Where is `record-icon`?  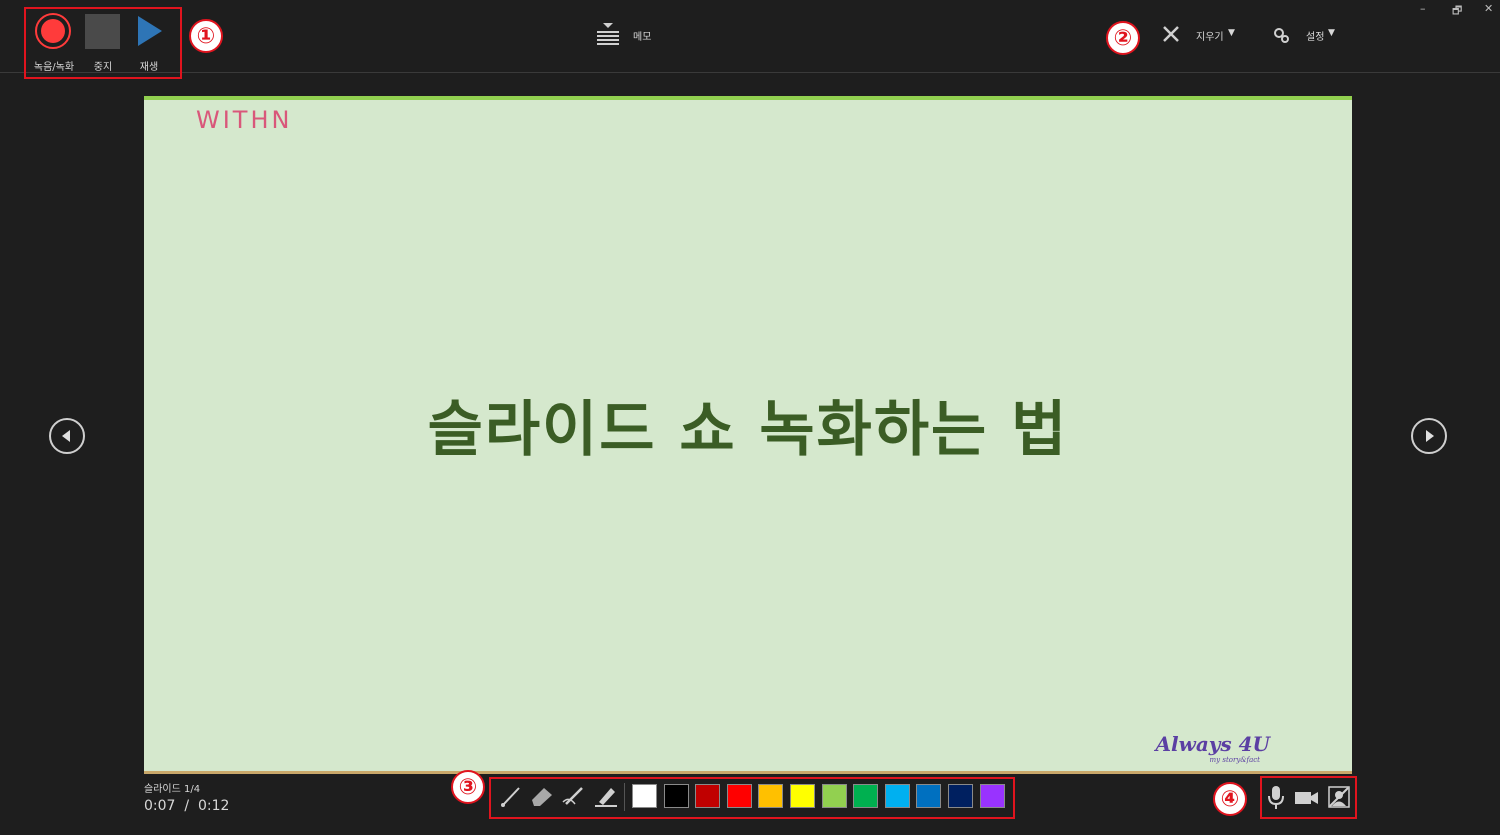 record-icon is located at coordinates (53, 31).